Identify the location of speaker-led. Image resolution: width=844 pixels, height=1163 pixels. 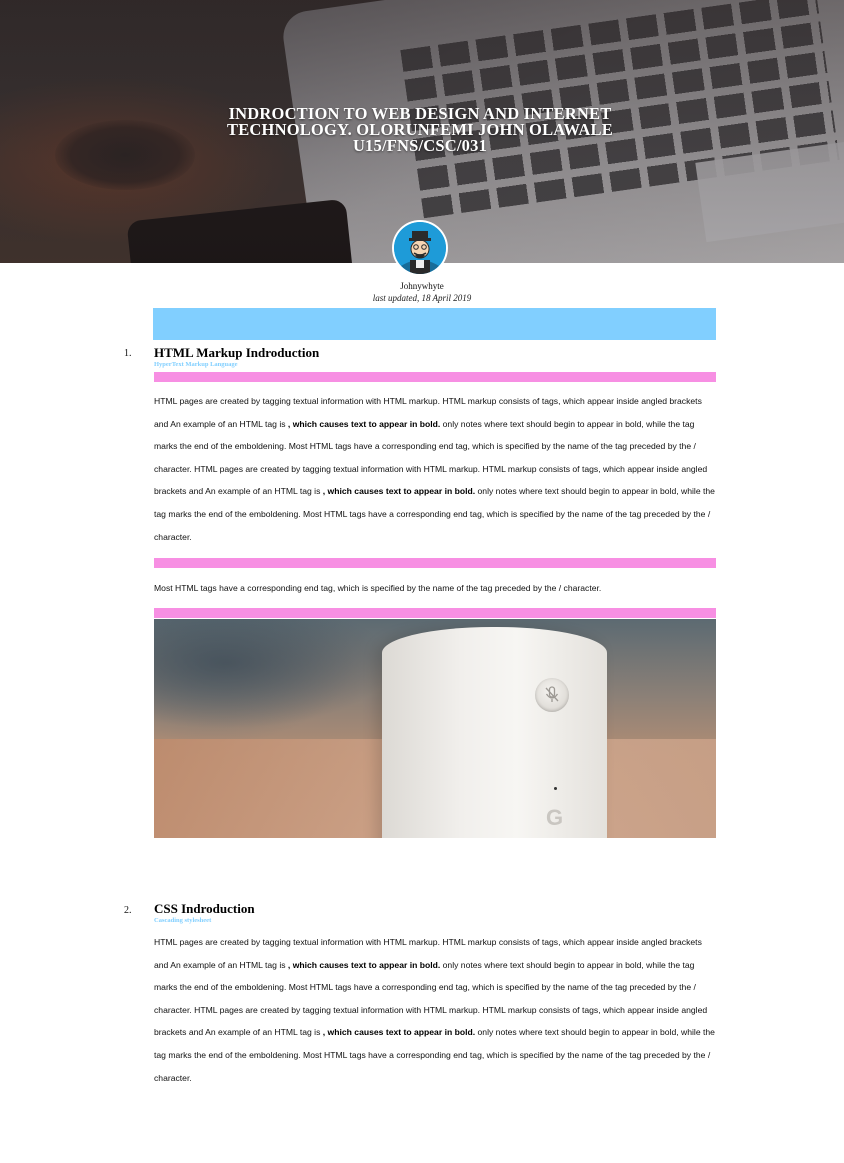
(555, 788).